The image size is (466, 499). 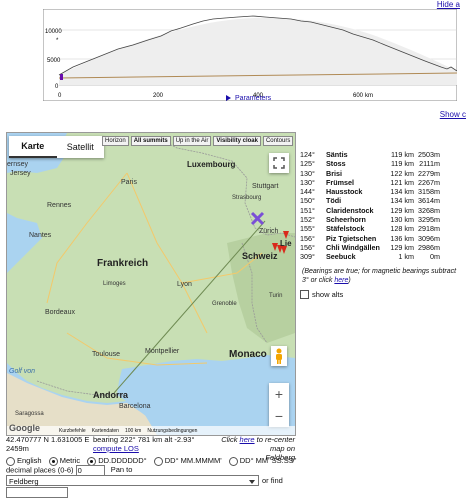 What do you see at coordinates (61, 77) in the screenshot?
I see `observer-marker` at bounding box center [61, 77].